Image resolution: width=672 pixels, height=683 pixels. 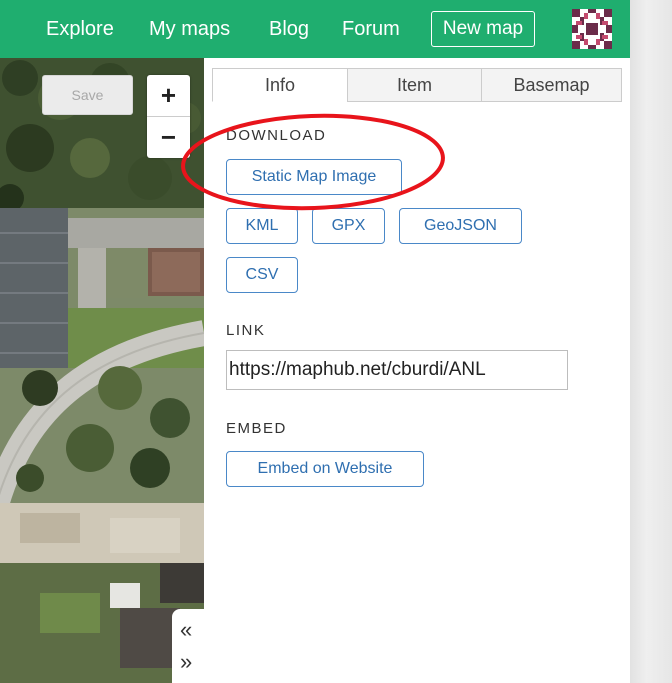 What do you see at coordinates (551, 85) in the screenshot?
I see `tab-basemap: Basemap` at bounding box center [551, 85].